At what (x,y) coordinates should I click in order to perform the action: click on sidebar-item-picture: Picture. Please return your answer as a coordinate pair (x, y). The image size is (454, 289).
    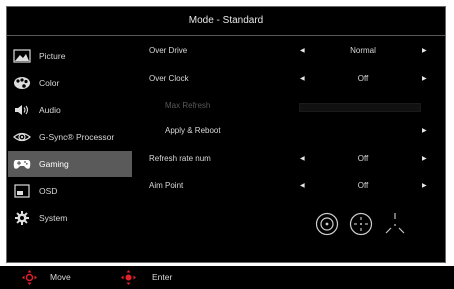
    Looking at the image, I should click on (70, 56).